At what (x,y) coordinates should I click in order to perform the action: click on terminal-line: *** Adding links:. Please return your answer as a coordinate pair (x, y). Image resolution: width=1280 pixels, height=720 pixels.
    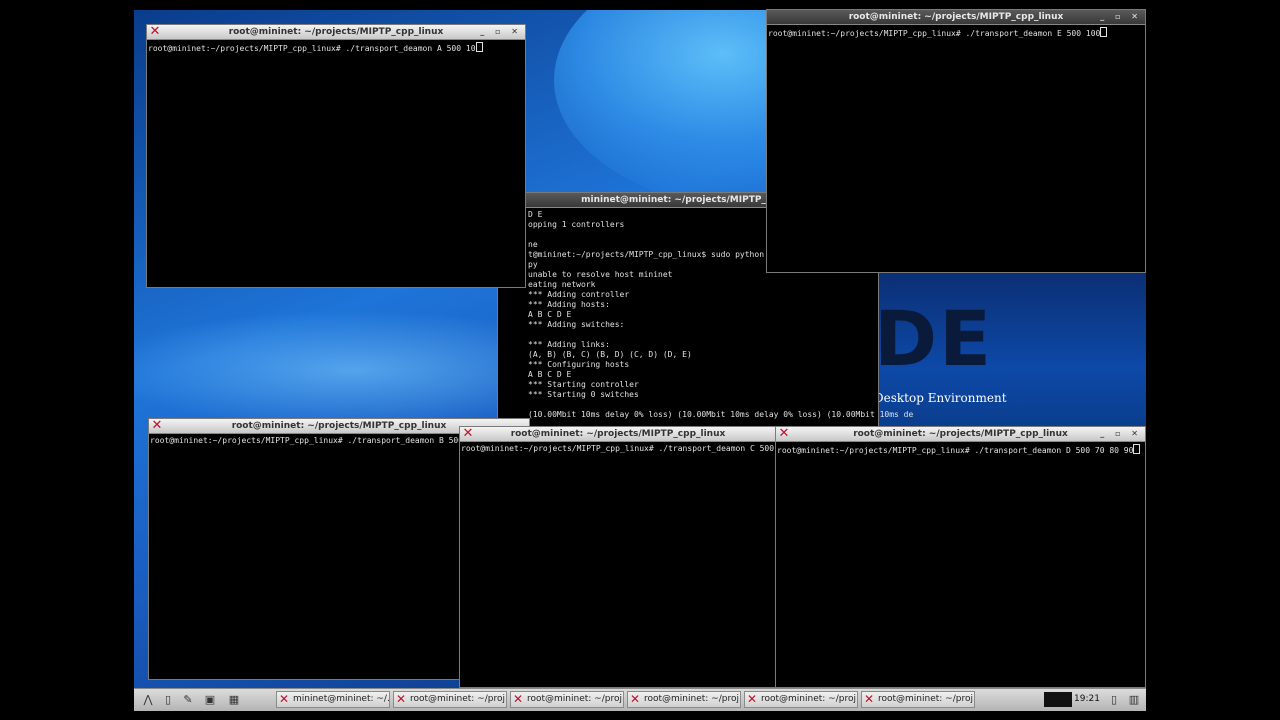
    Looking at the image, I should click on (569, 344).